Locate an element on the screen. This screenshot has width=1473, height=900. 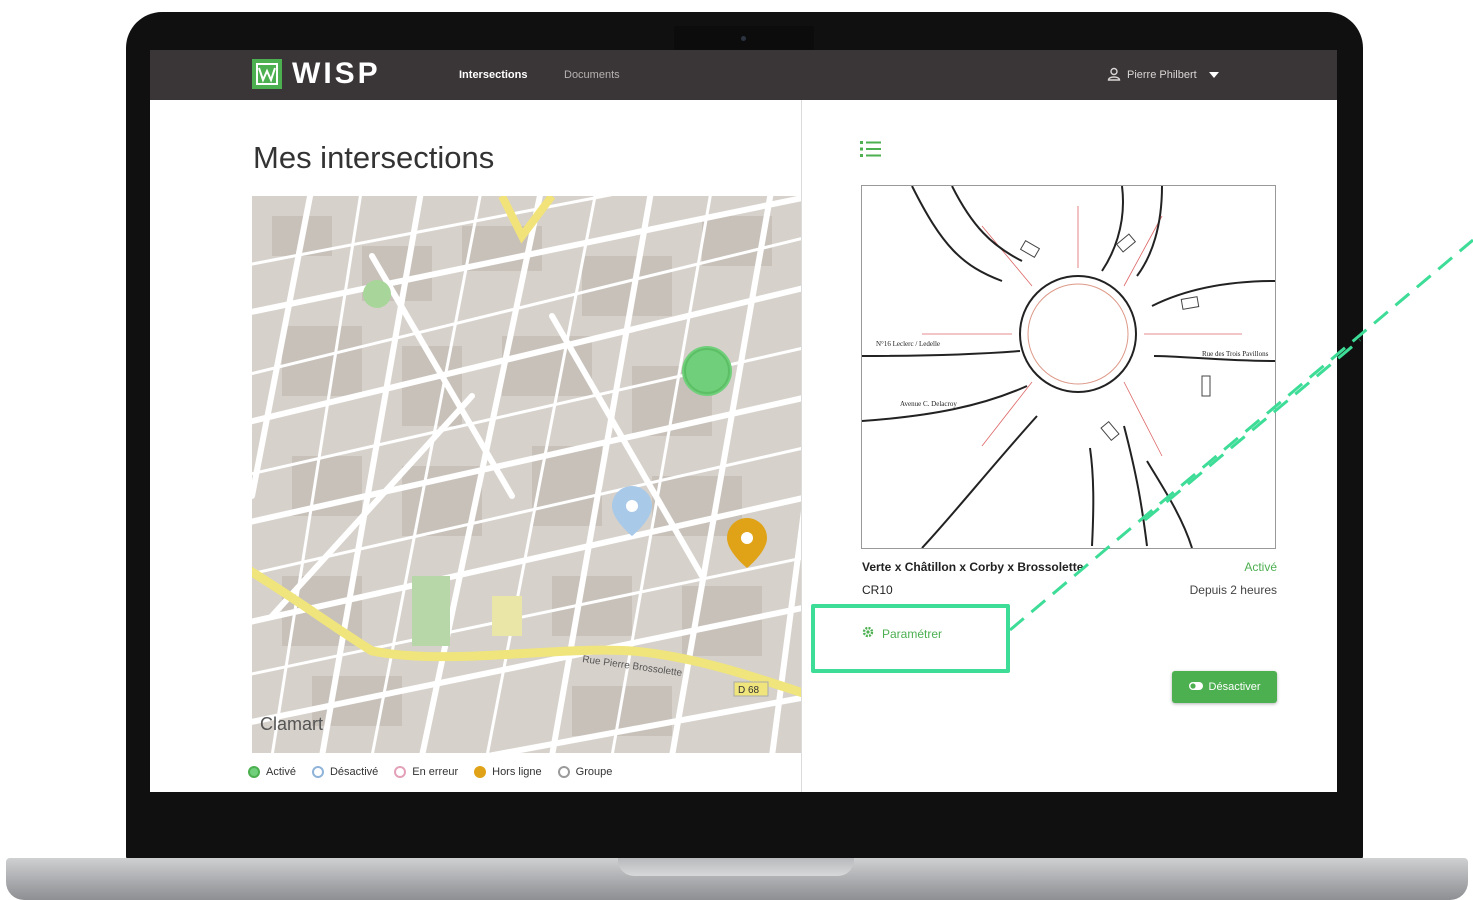
legend-item-group: Groupe is located at coordinates (585, 772).